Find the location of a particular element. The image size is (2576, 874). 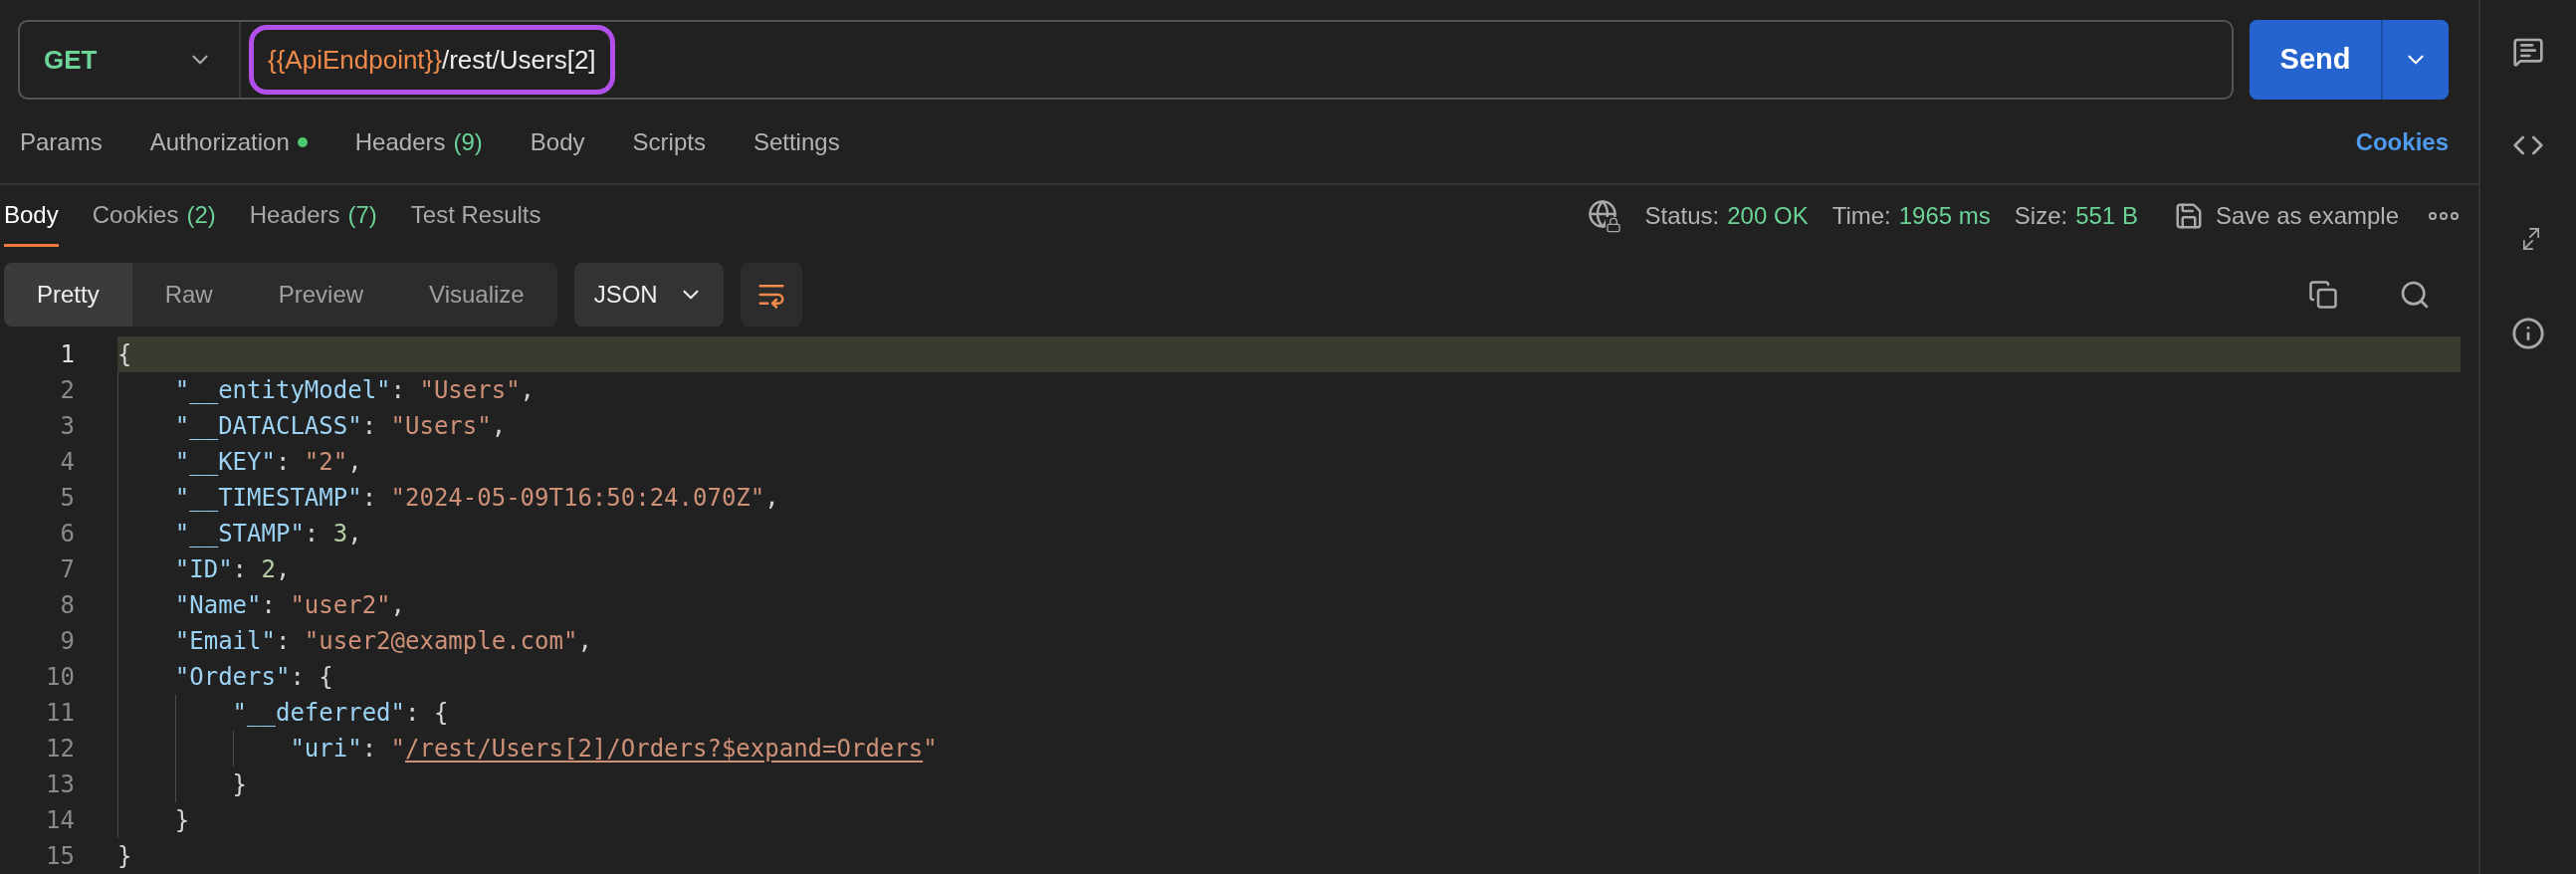

cookies-link: Cookies is located at coordinates (2402, 142).